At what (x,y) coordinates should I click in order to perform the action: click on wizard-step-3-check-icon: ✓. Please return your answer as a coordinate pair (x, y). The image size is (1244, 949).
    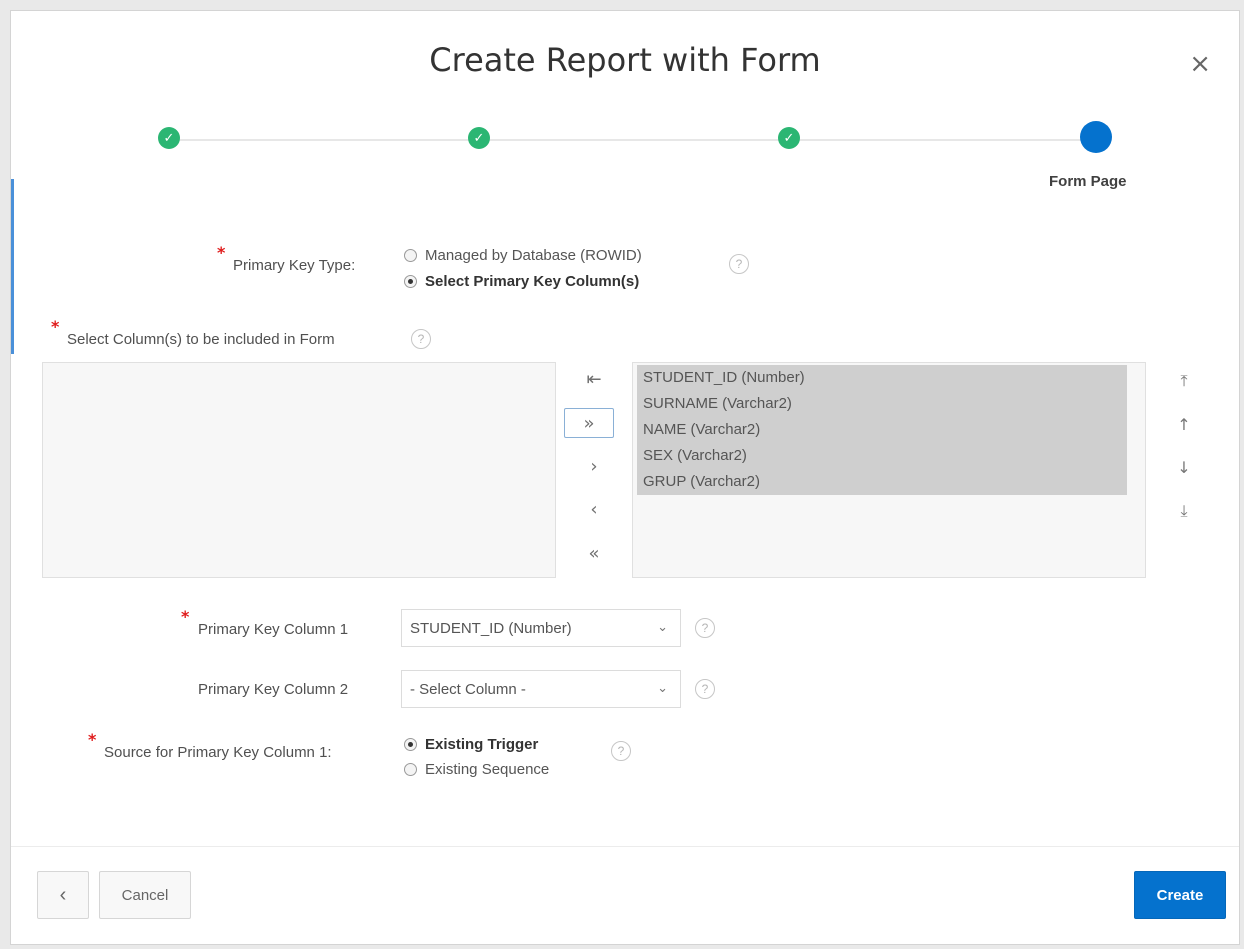
    Looking at the image, I should click on (789, 138).